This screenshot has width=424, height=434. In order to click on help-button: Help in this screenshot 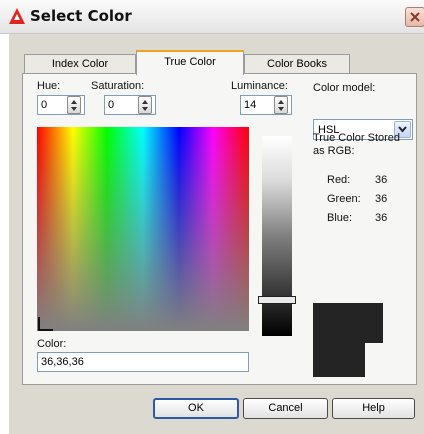, I will do `click(373, 408)`.